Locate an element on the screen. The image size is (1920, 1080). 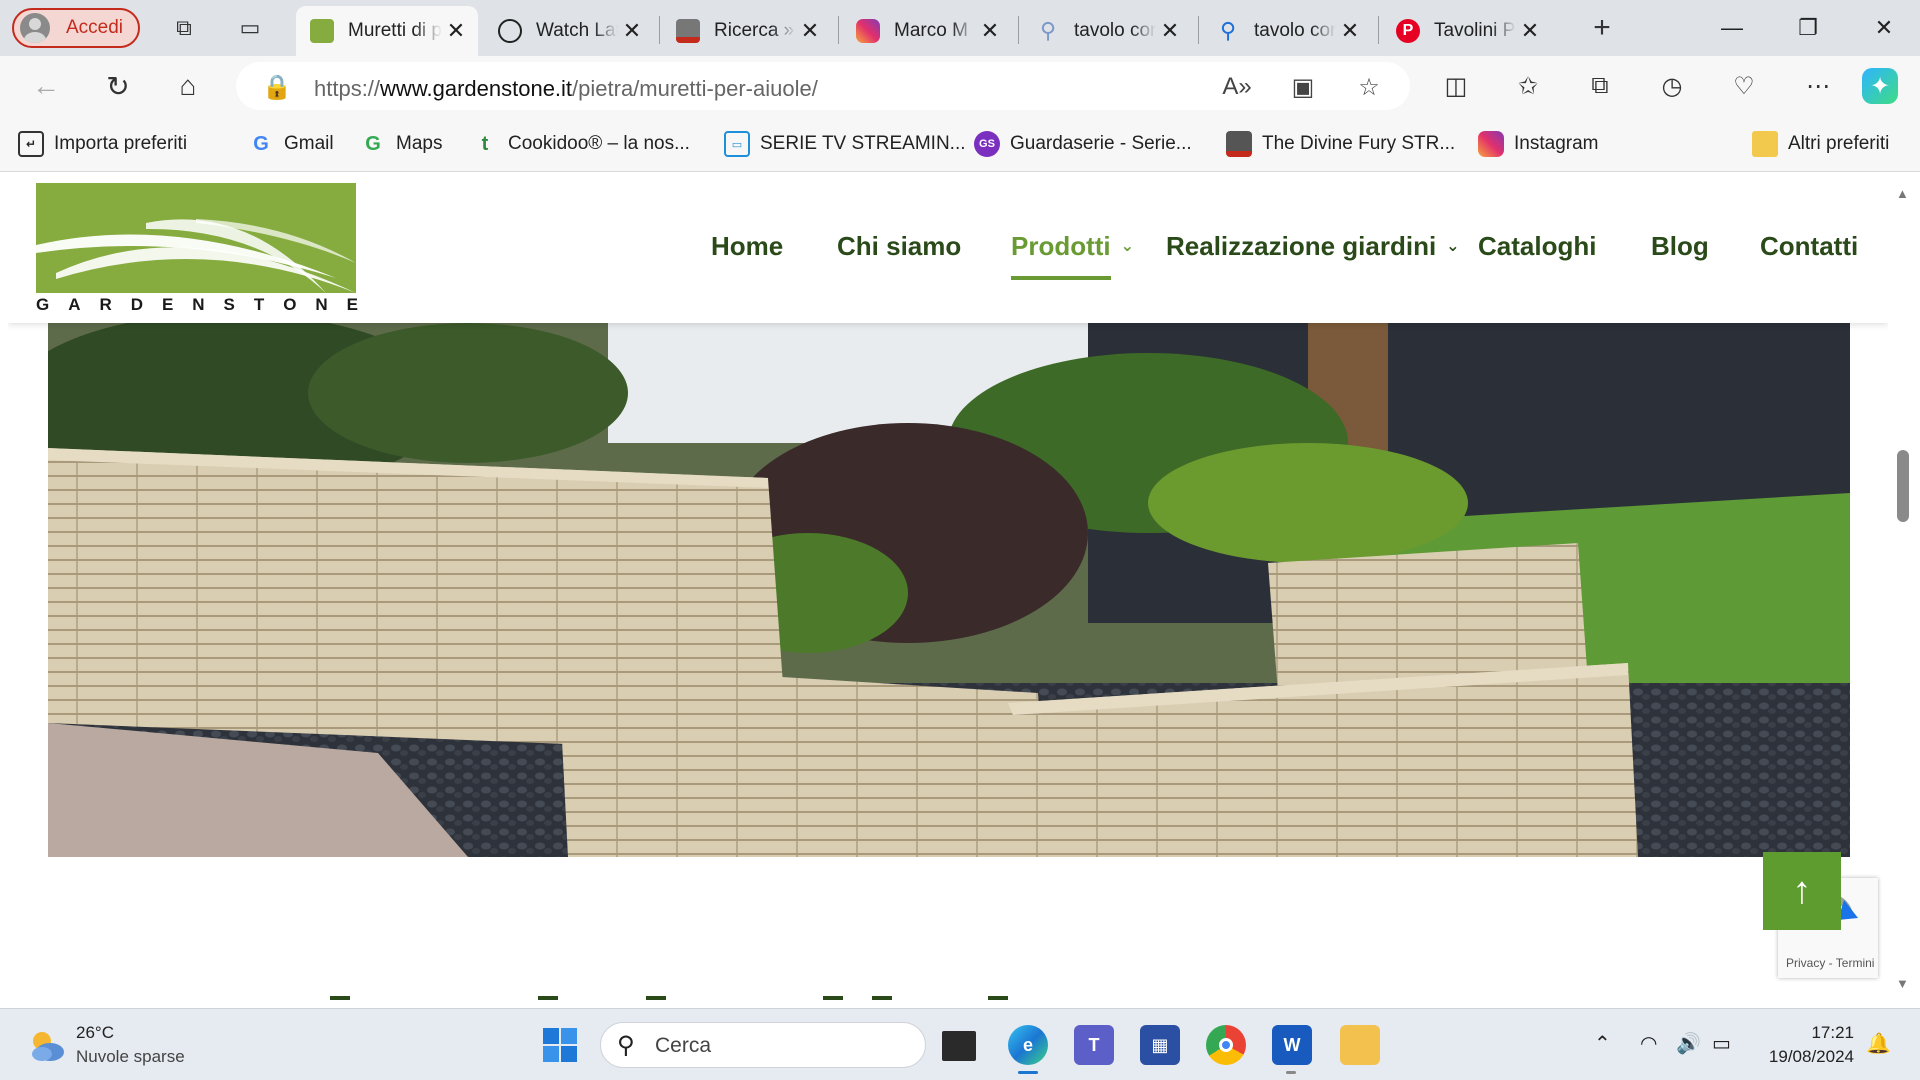
word-icon: W is located at coordinates (1292, 1045).